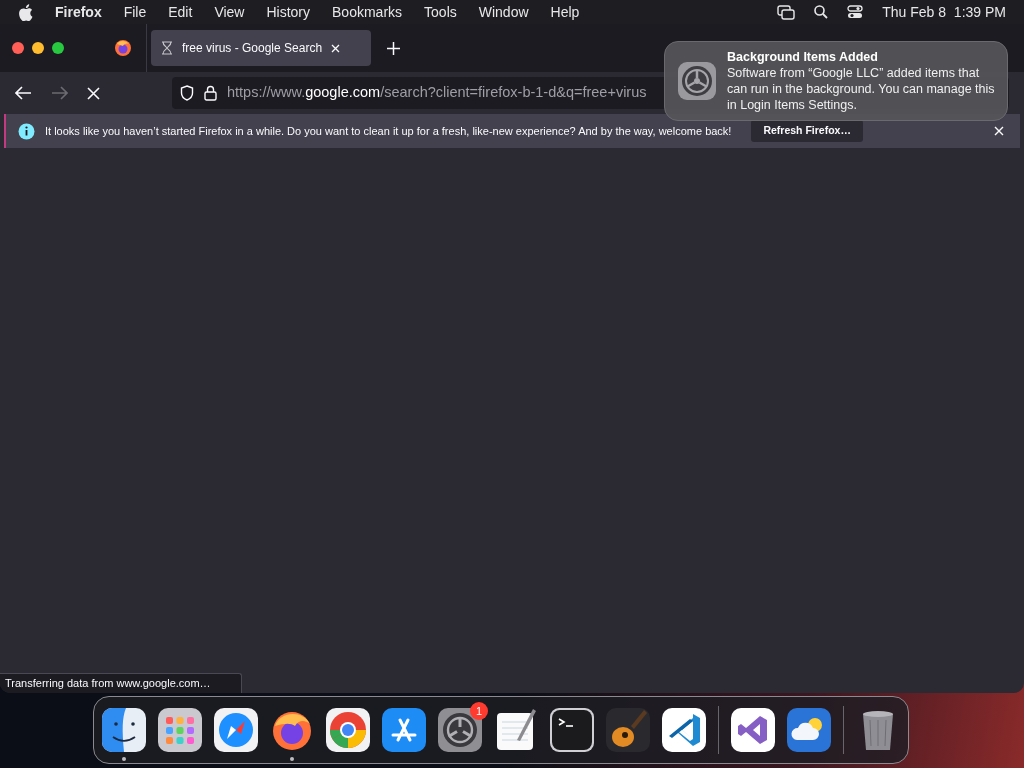  I want to click on info-message: It looks like you haven’t started Firefox in a while. Do you want to clean it up for a fresh, like-new experience? And by the way, welcome back!, so click(388, 131).